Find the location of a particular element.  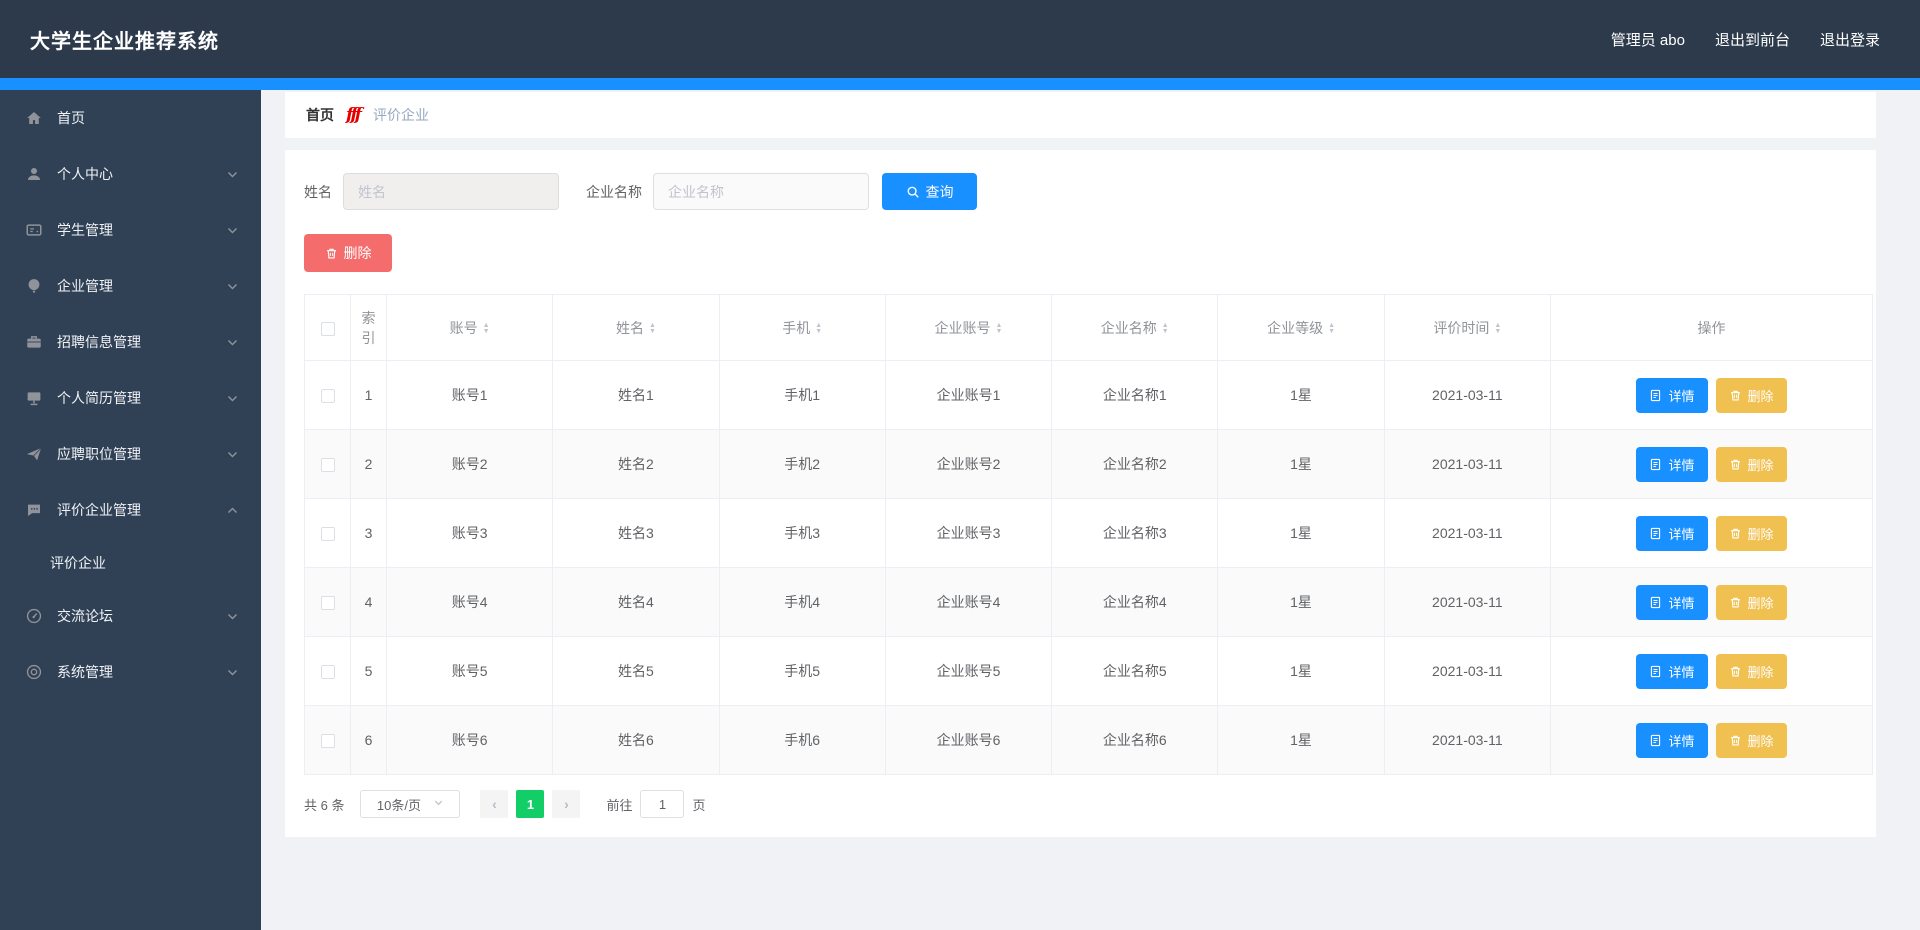

column-header: 企业名称 ▲ ▼ is located at coordinates (1135, 327).